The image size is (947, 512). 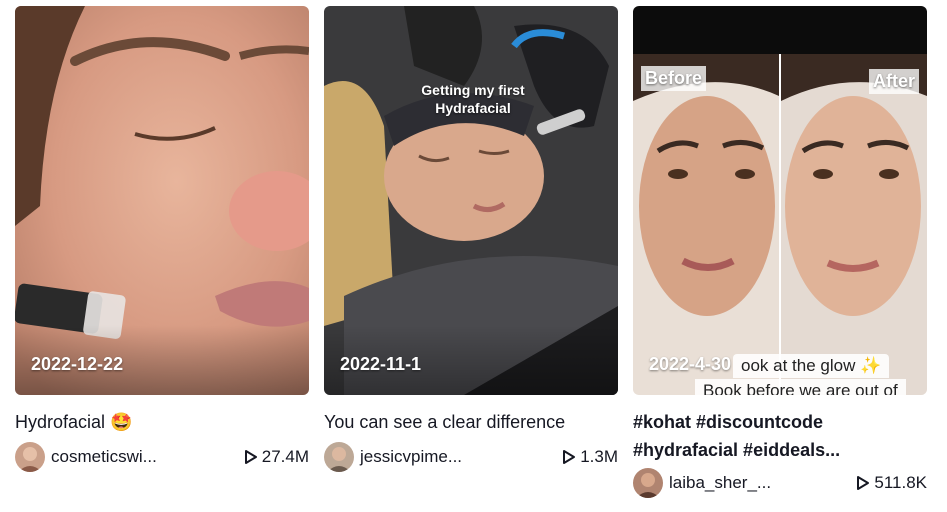 What do you see at coordinates (674, 78) in the screenshot?
I see `before-label: Before` at bounding box center [674, 78].